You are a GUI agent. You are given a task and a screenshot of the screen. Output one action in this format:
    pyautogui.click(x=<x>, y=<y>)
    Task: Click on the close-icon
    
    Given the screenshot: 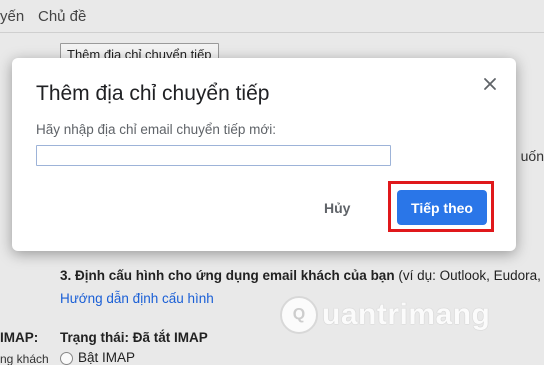 What is the action you would take?
    pyautogui.click(x=490, y=84)
    